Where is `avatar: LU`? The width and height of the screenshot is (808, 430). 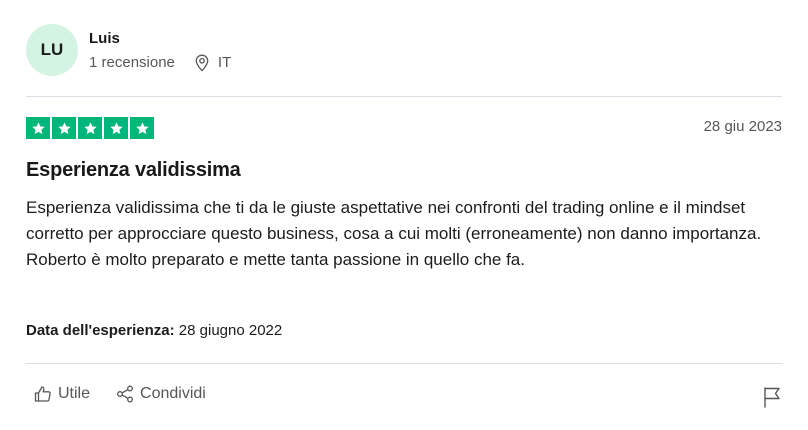
avatar: LU is located at coordinates (52, 50).